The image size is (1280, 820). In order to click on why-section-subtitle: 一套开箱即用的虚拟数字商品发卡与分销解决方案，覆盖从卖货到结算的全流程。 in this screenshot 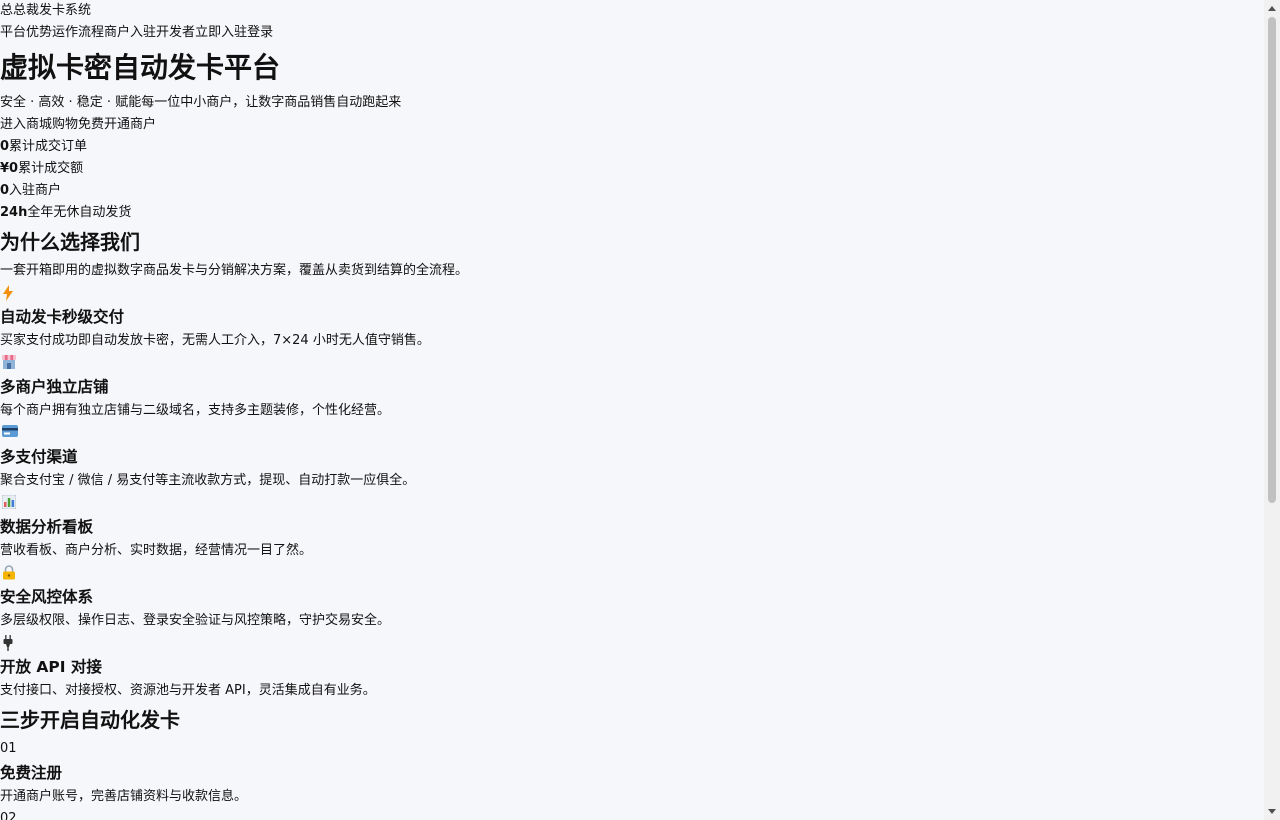, I will do `click(234, 270)`.